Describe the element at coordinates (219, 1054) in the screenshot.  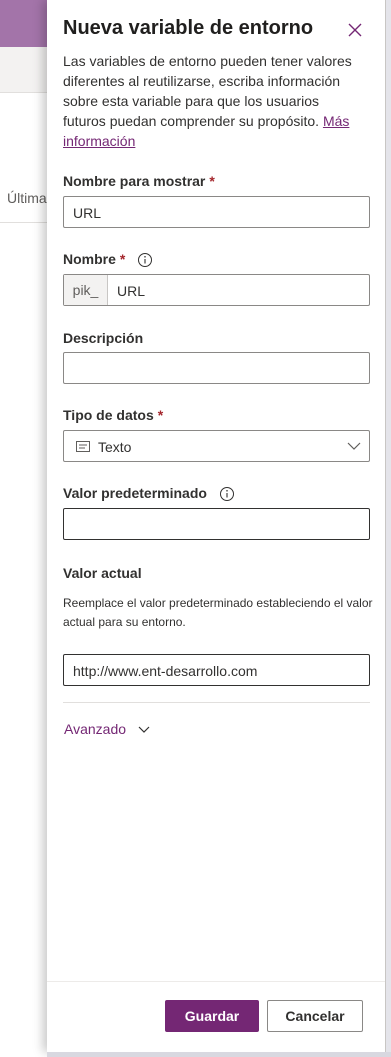
I see `window-edge-bottom` at that location.